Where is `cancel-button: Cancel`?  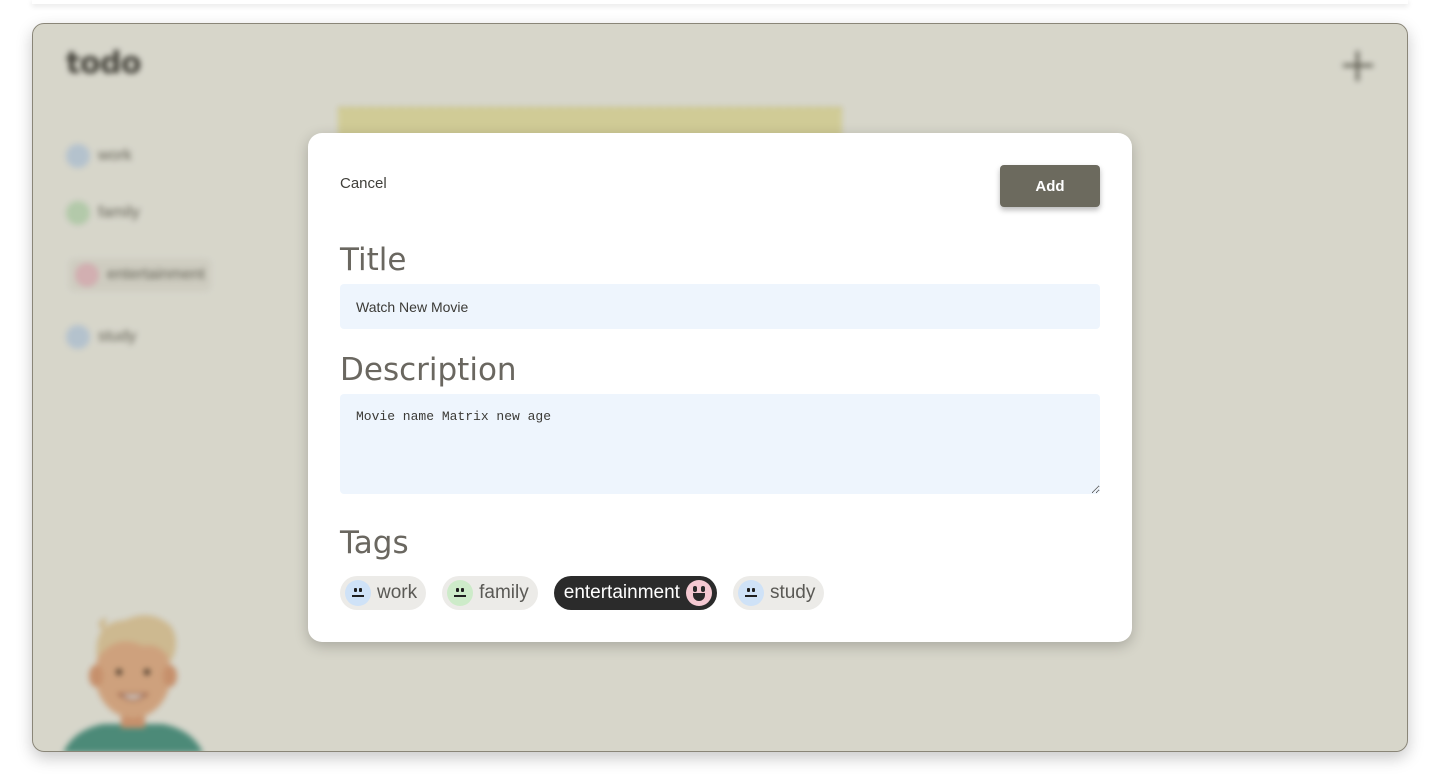
cancel-button: Cancel is located at coordinates (363, 183).